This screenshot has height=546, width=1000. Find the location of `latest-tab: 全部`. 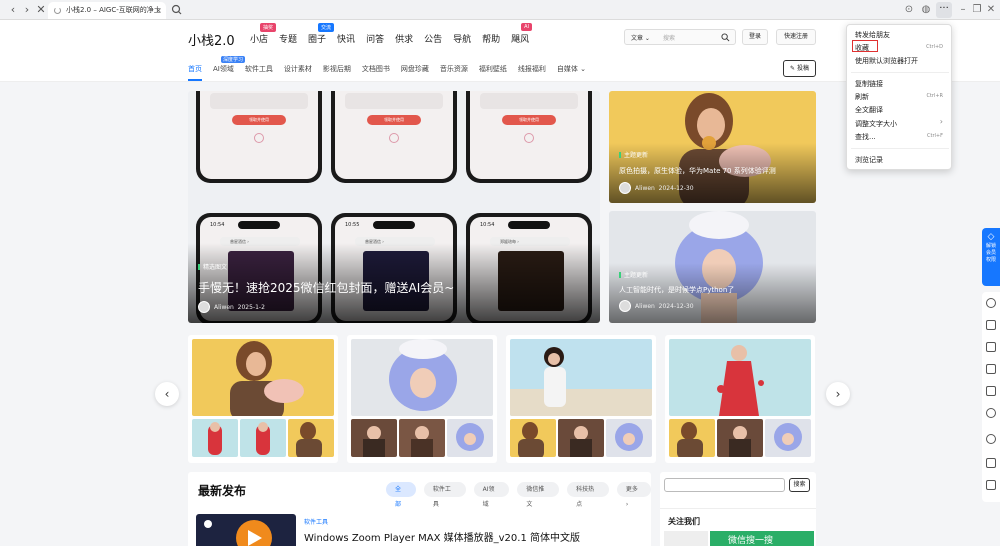

latest-tab: 全部 is located at coordinates (401, 495).